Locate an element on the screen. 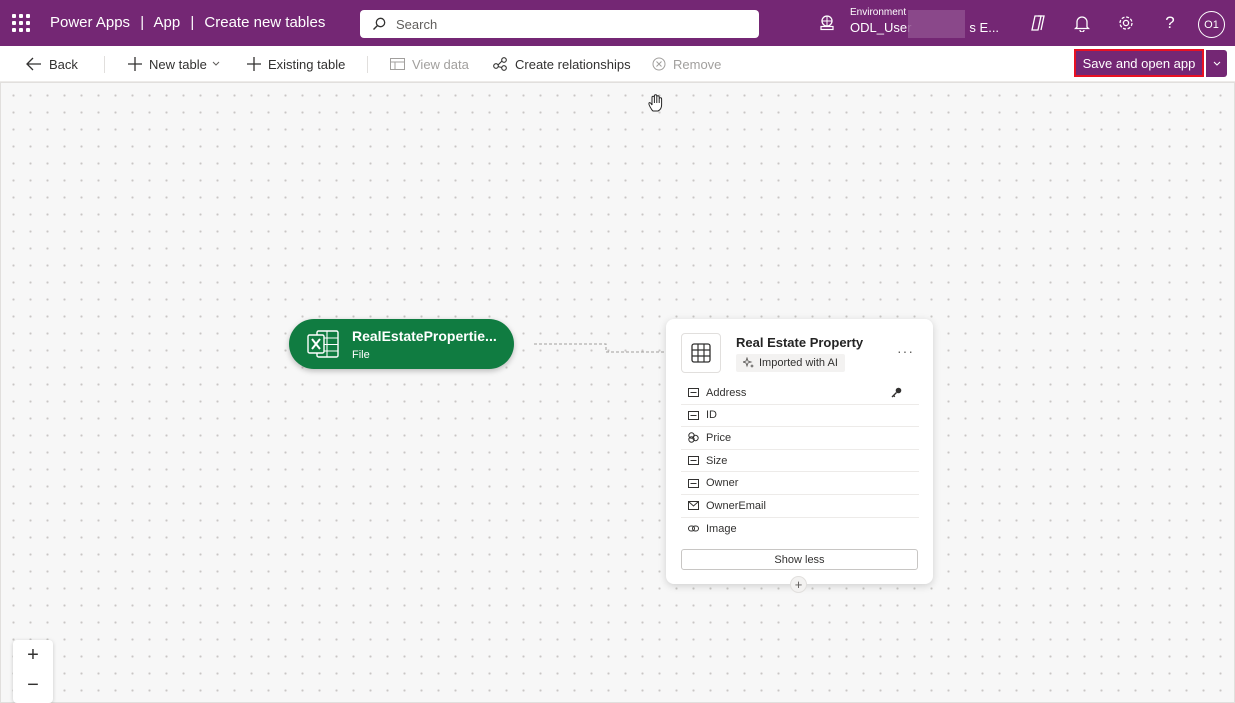 The image size is (1235, 703). gear-icon is located at coordinates (1126, 23).